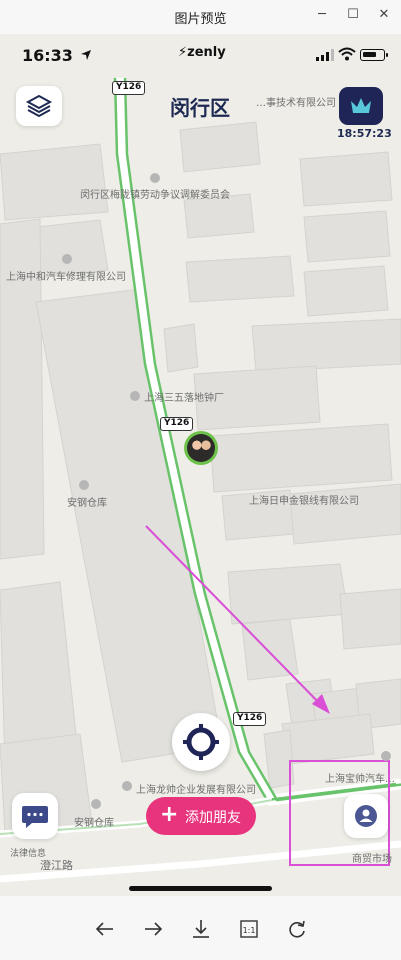 This screenshot has width=401, height=960. I want to click on minimize-button: ─, so click(322, 15).